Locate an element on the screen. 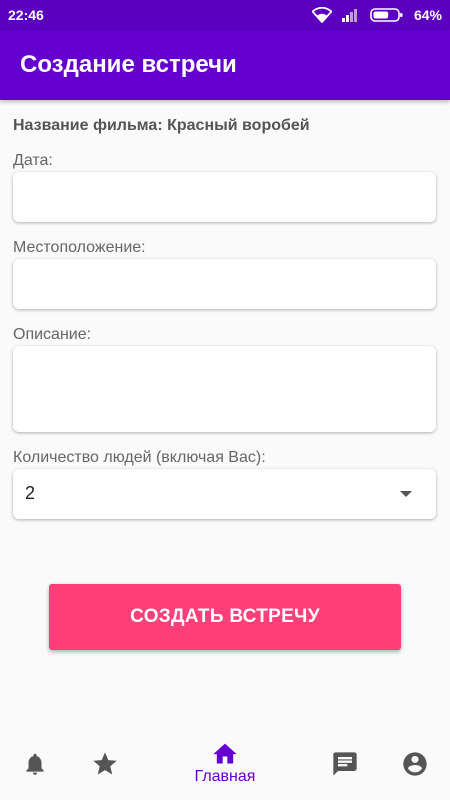  location-label: Местоположение: is located at coordinates (79, 247).